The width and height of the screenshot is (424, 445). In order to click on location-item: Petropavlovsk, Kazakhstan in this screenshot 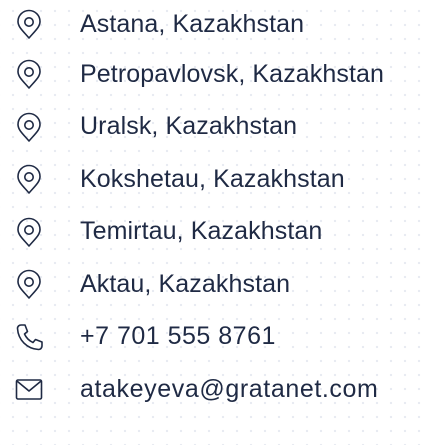, I will do `click(212, 74)`.